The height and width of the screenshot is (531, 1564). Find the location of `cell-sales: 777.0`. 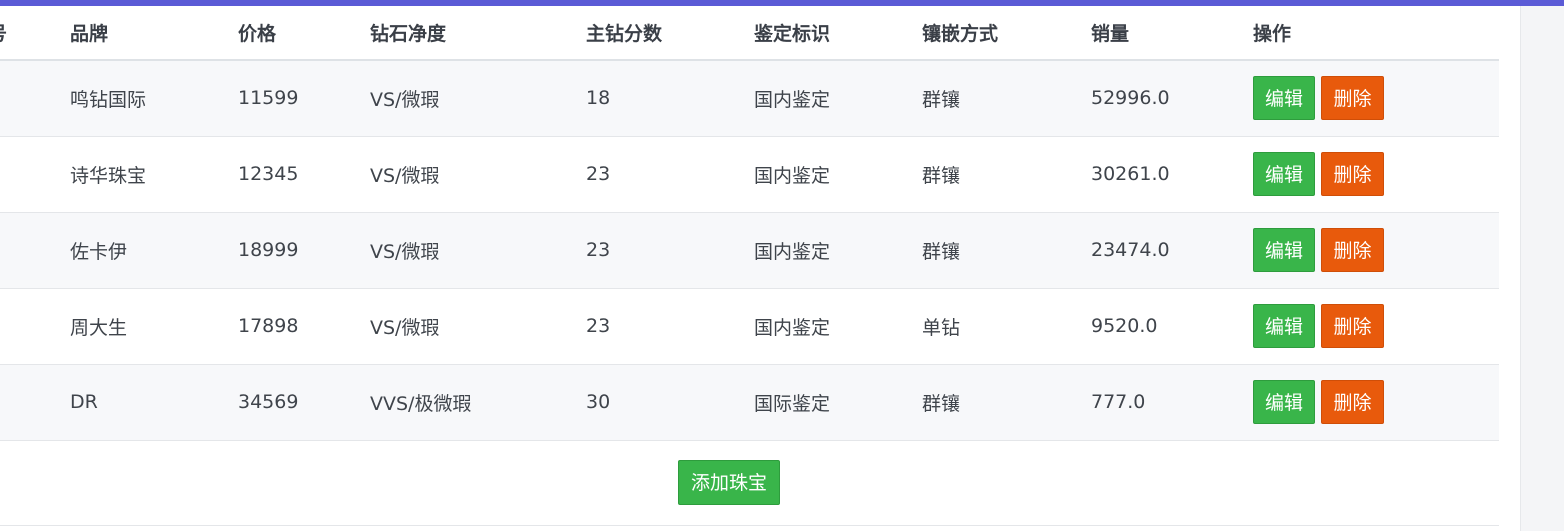

cell-sales: 777.0 is located at coordinates (1118, 402).